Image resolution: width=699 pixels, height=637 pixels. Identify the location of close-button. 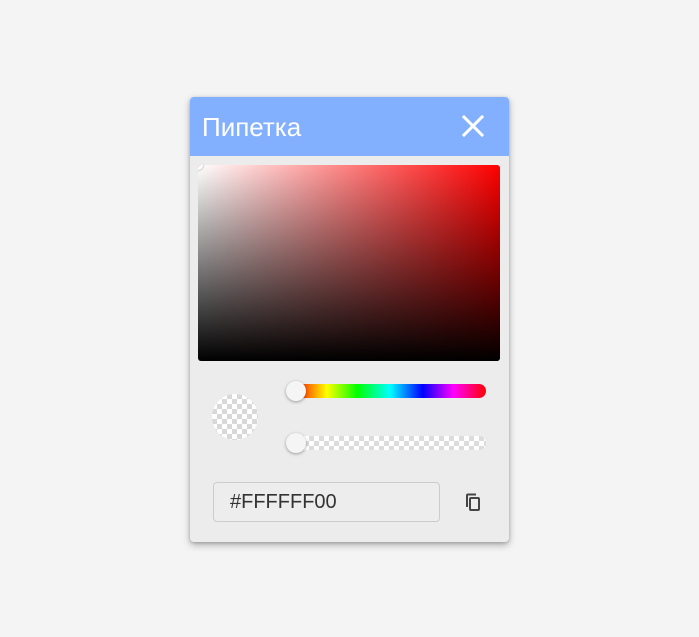
(473, 126).